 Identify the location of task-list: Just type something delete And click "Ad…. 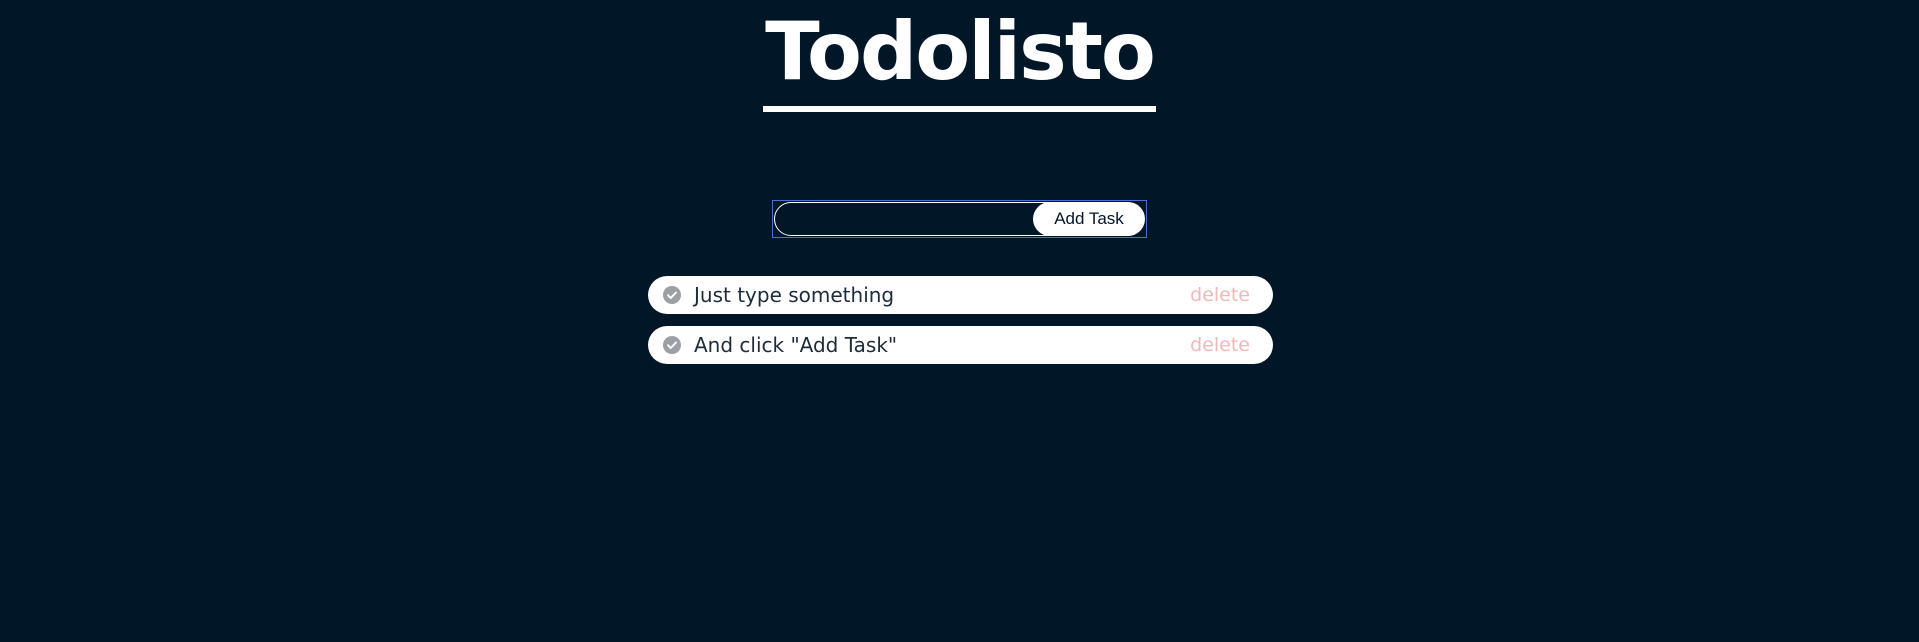
(960, 326).